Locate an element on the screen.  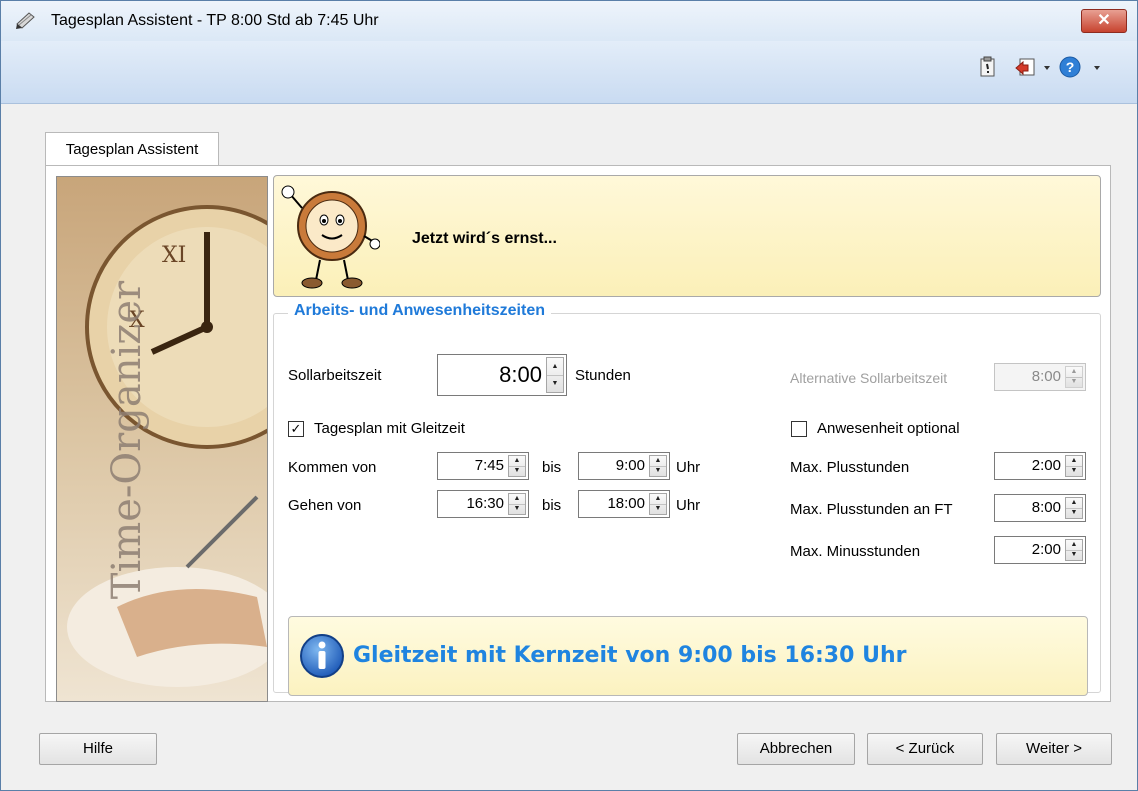
exit-icon is located at coordinates (1026, 67).